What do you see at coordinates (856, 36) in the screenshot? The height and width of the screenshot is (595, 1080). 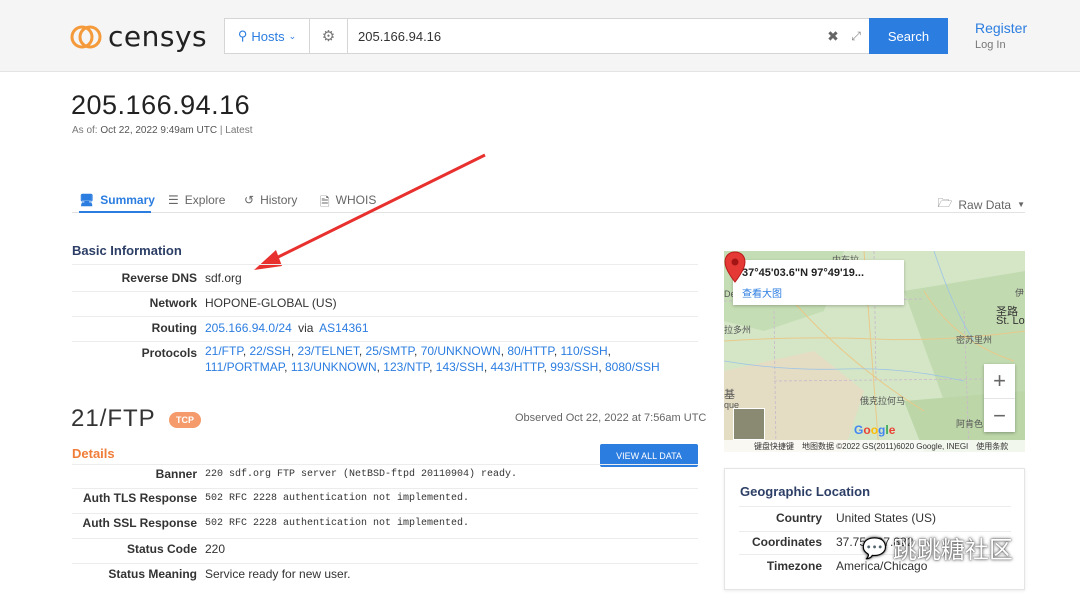 I see `expand-icon: ⤢` at bounding box center [856, 36].